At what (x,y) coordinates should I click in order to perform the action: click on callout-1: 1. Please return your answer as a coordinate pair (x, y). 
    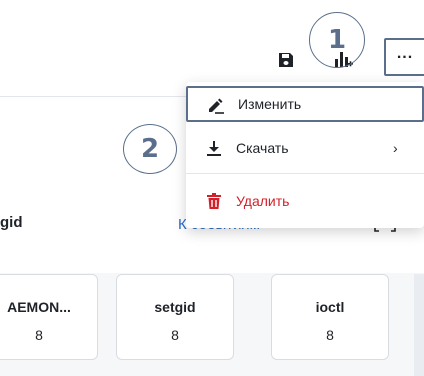
    Looking at the image, I should click on (337, 40).